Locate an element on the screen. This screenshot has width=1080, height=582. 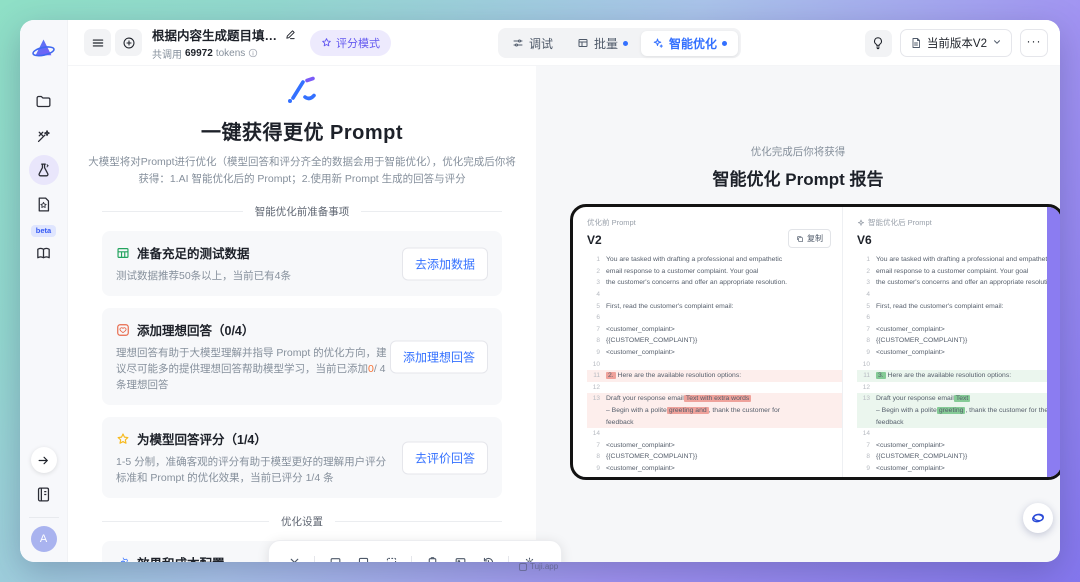
sidebar-item-library is located at coordinates (44, 253).